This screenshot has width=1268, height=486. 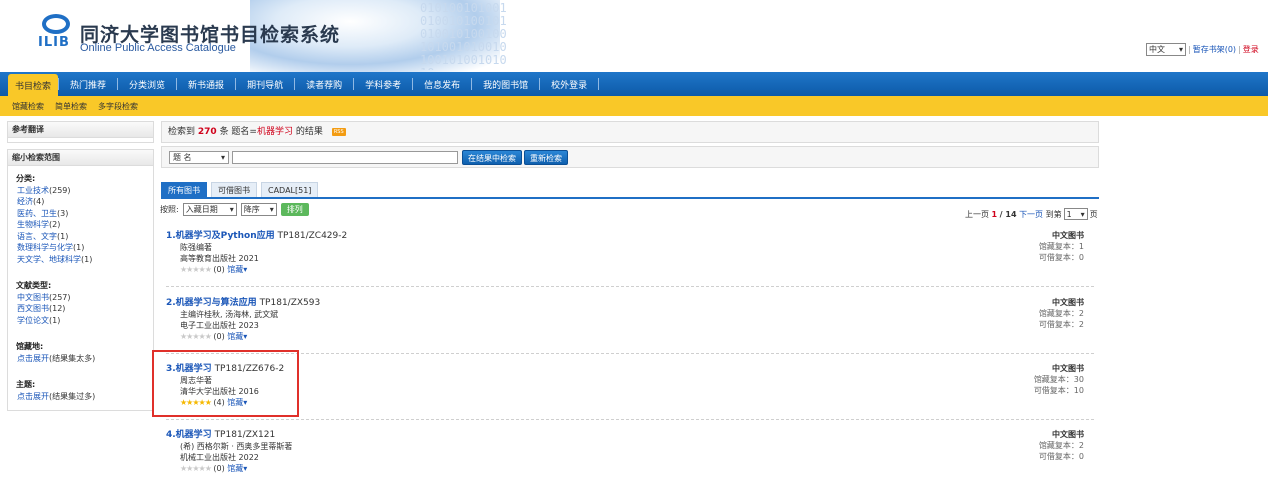 I want to click on facet-link: 医药、卫生, so click(x=36, y=213).